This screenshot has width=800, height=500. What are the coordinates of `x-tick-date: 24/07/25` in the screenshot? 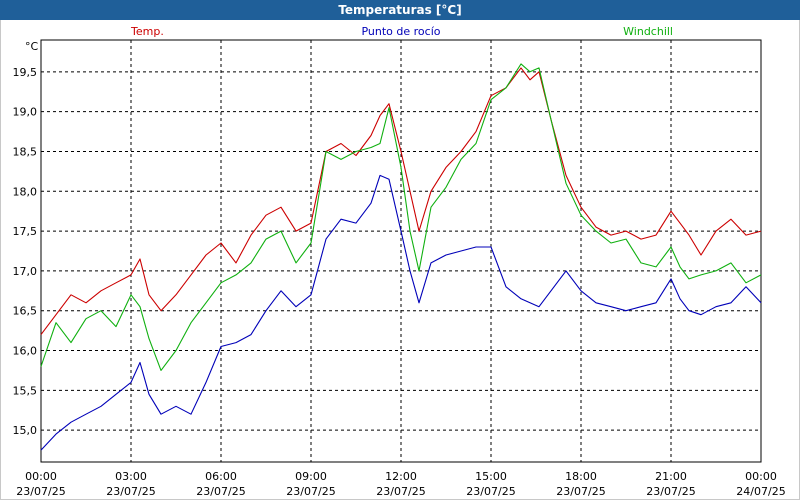 It's located at (760, 491).